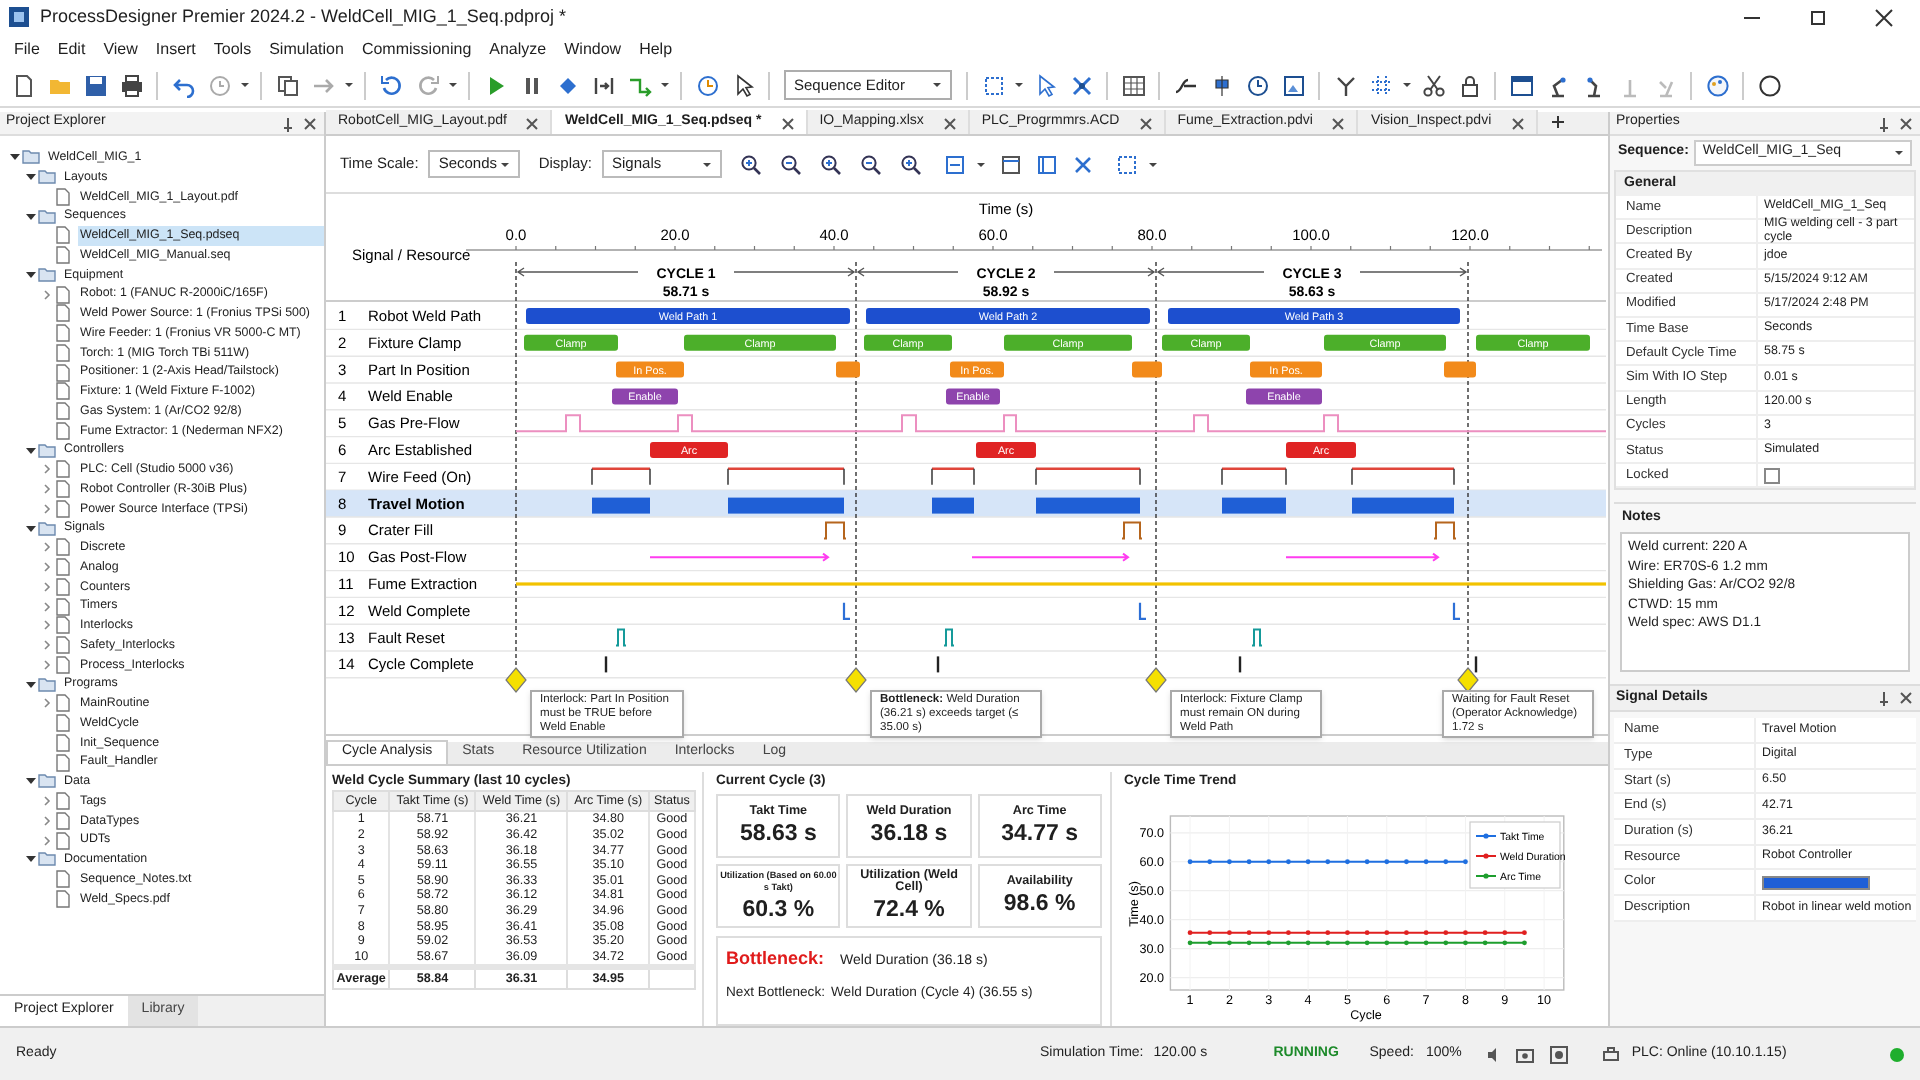 This screenshot has height=1080, width=1920. Describe the element at coordinates (1045, 85) in the screenshot. I see `cursor-icon` at that location.